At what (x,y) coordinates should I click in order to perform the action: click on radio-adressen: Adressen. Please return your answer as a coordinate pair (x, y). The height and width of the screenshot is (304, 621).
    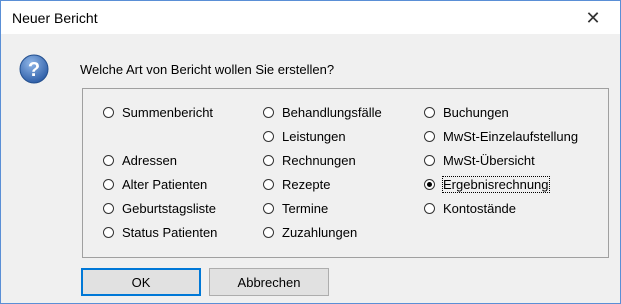
    Looking at the image, I should click on (140, 160).